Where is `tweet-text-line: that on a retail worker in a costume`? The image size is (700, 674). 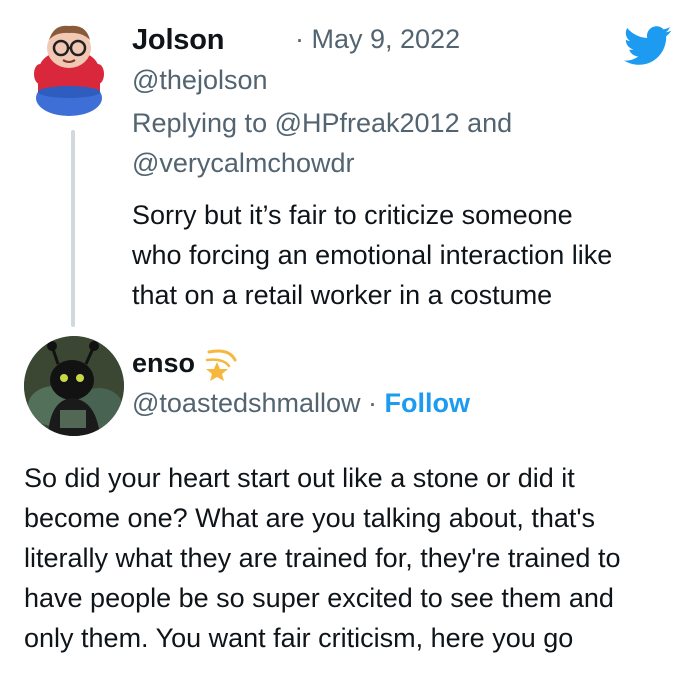 tweet-text-line: that on a retail worker in a costume is located at coordinates (342, 295).